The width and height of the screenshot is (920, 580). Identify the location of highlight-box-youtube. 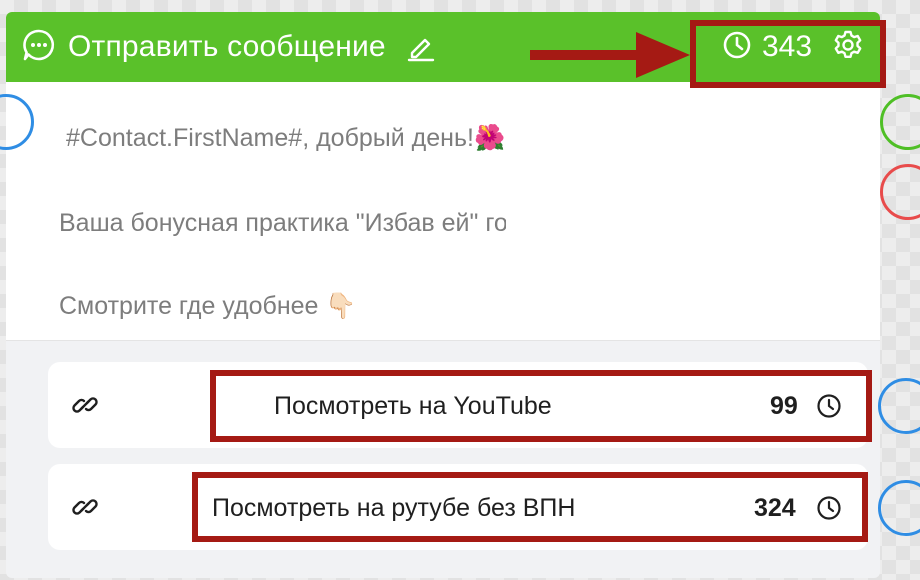
(541, 406).